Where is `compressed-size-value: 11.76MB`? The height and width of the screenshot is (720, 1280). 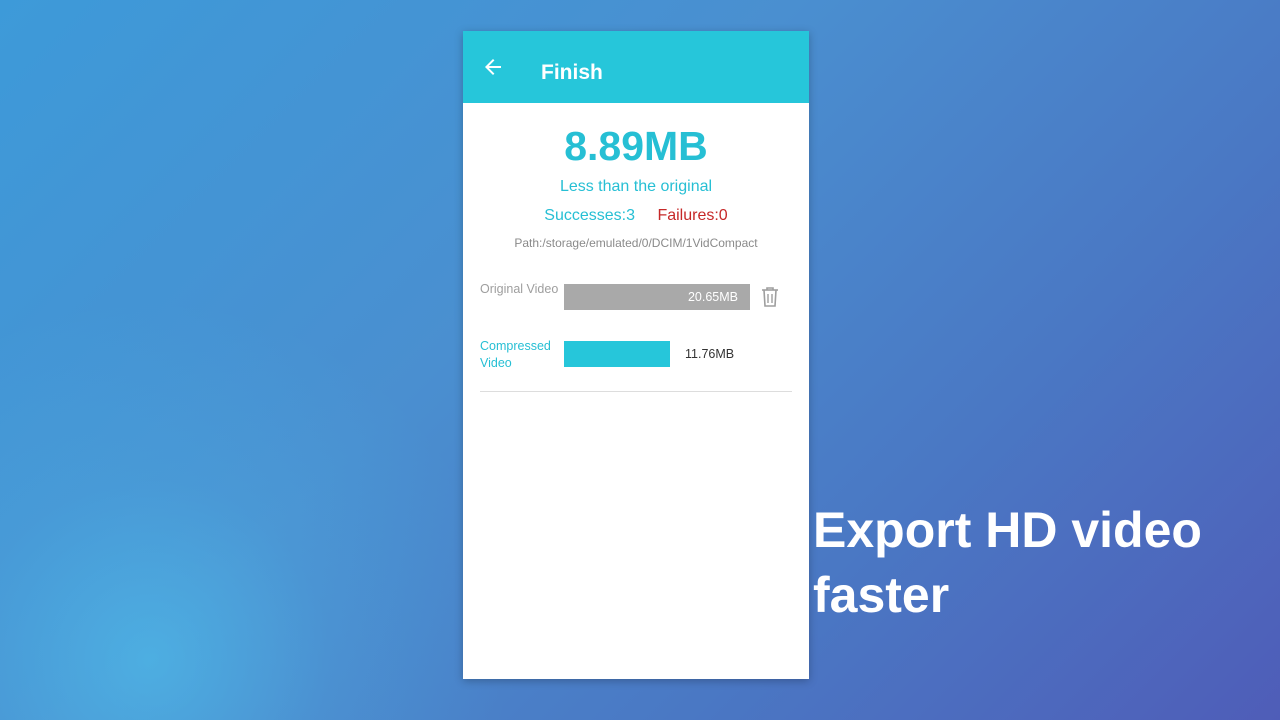 compressed-size-value: 11.76MB is located at coordinates (710, 354).